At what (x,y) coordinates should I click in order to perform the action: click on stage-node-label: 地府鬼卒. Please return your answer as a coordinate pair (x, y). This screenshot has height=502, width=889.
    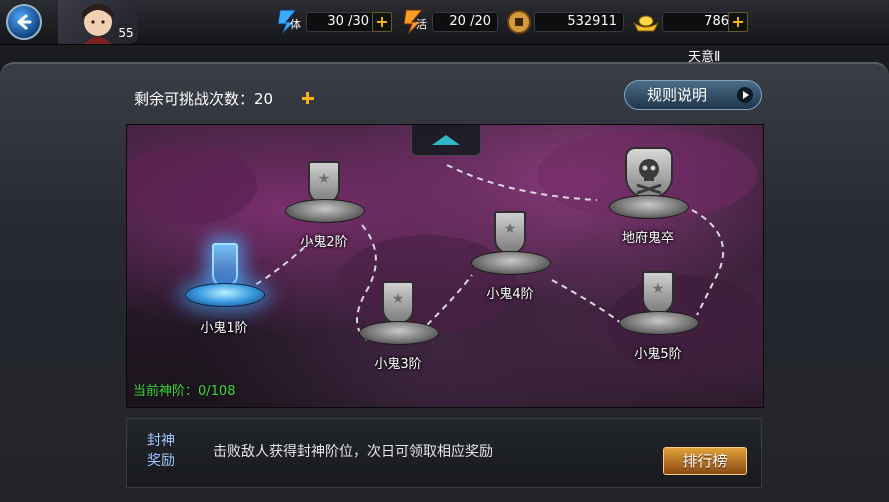
    Looking at the image, I should click on (647, 238).